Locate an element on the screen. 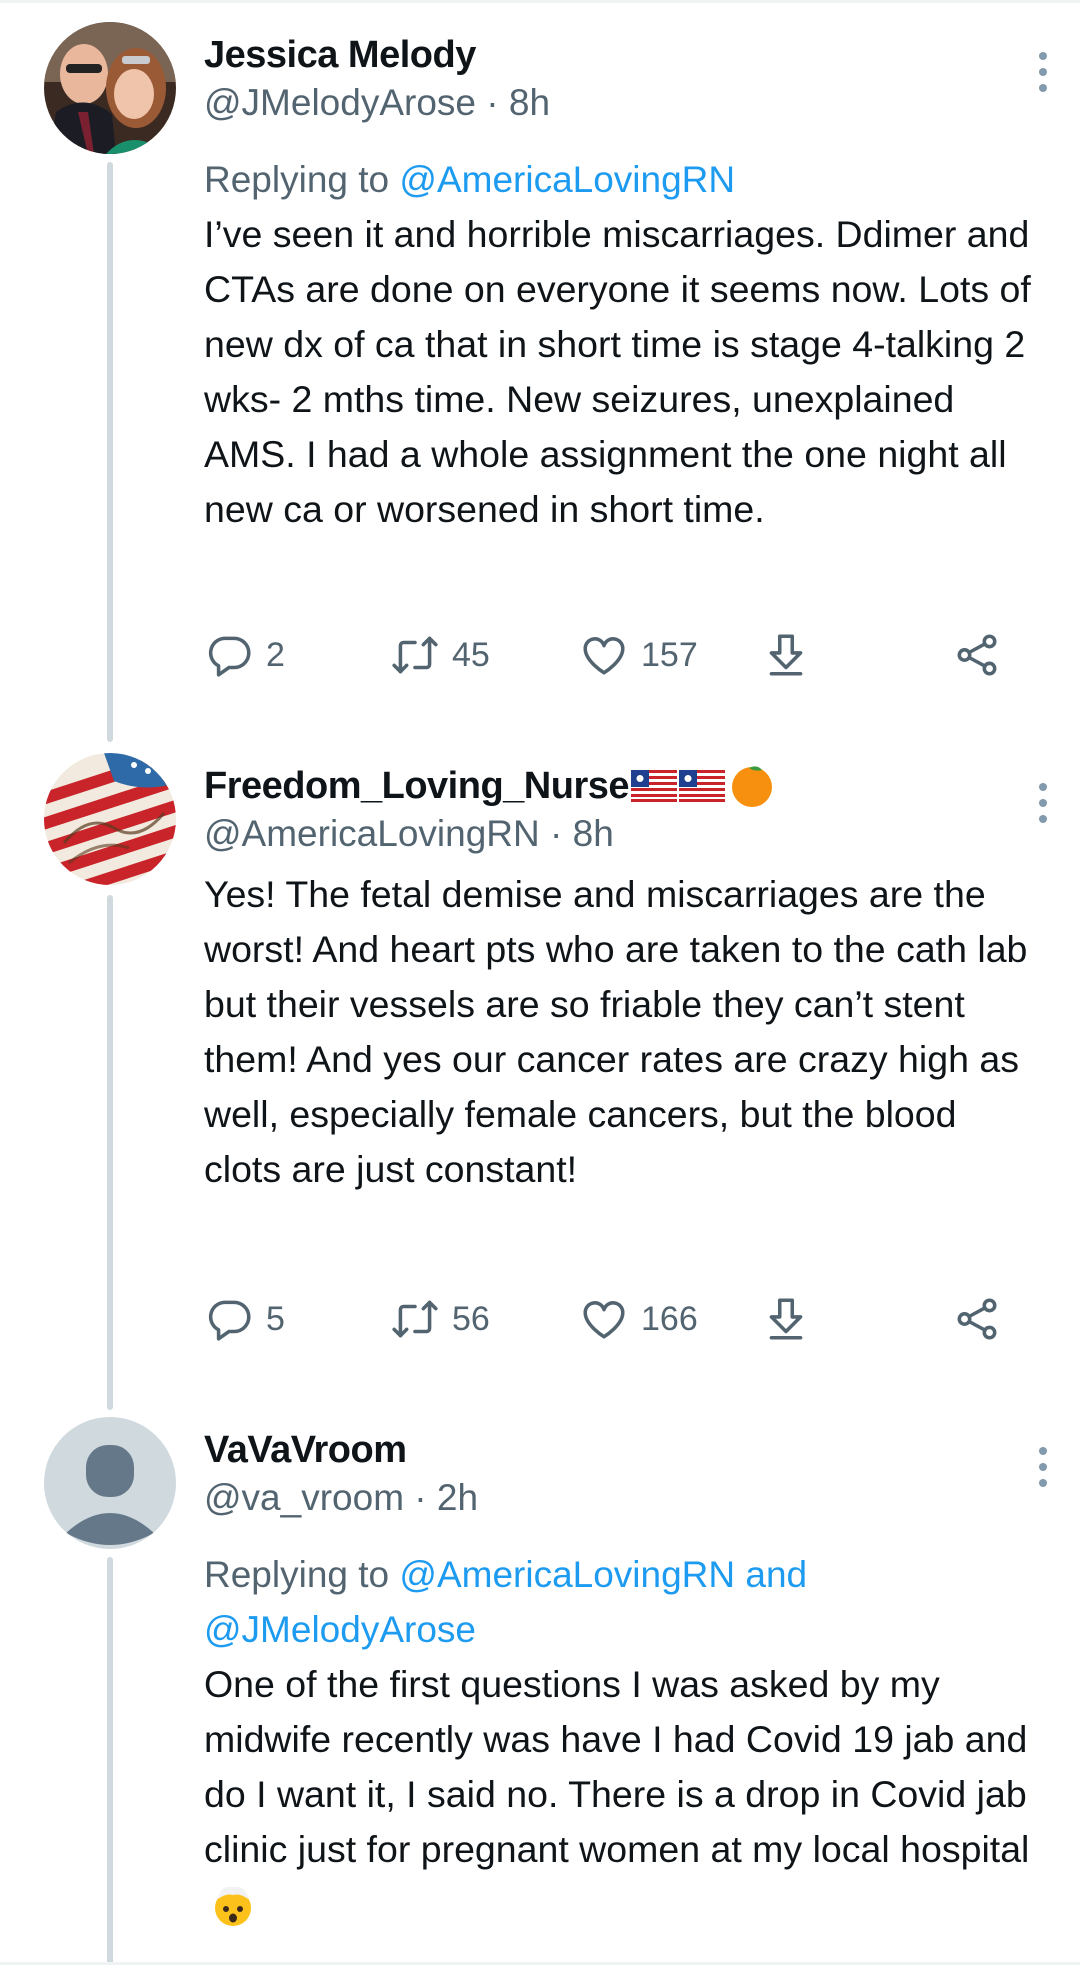  reply-button: 5 is located at coordinates (244, 1319).